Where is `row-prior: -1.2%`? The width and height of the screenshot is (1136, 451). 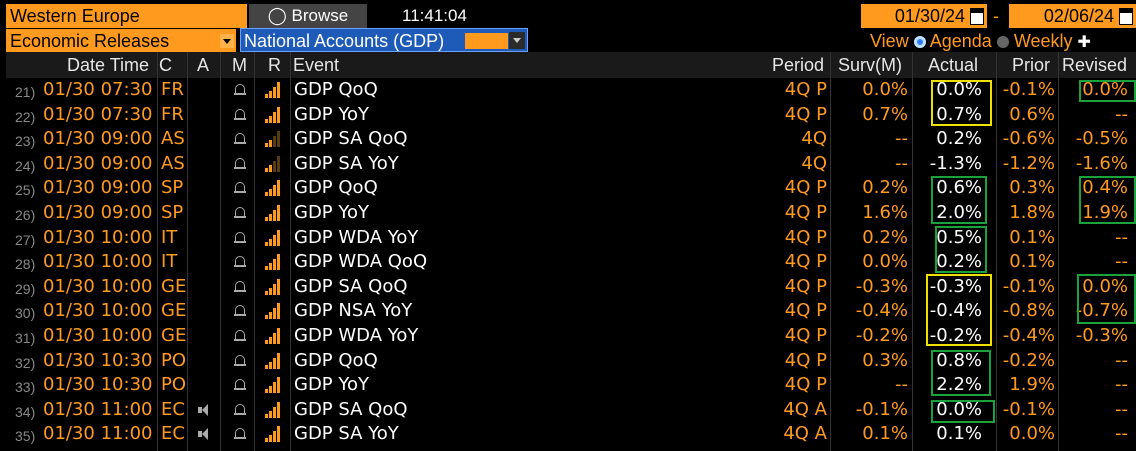
row-prior: -1.2% is located at coordinates (1028, 163).